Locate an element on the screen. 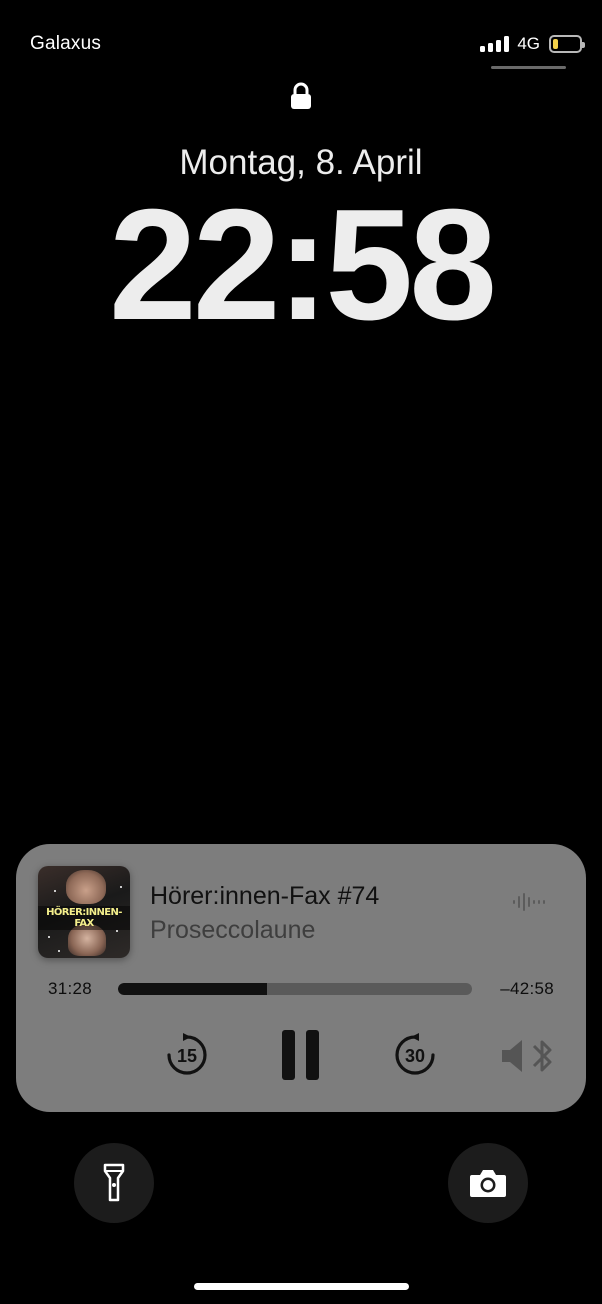  pause-icon is located at coordinates (300, 1055).